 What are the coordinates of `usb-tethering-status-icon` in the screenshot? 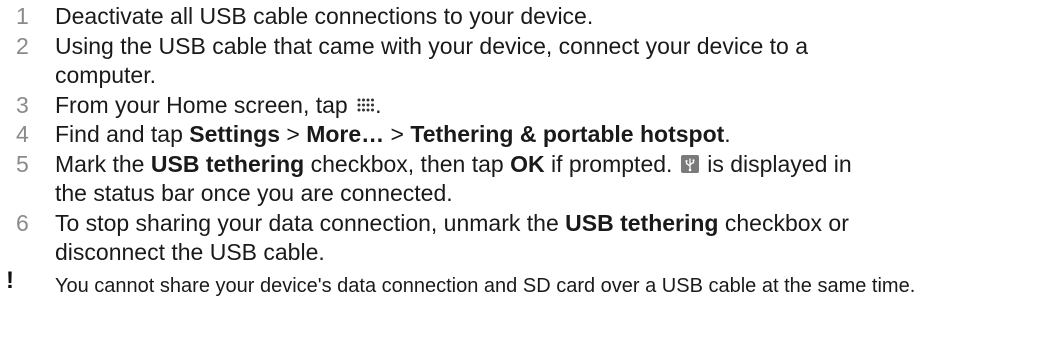 It's located at (689, 163).